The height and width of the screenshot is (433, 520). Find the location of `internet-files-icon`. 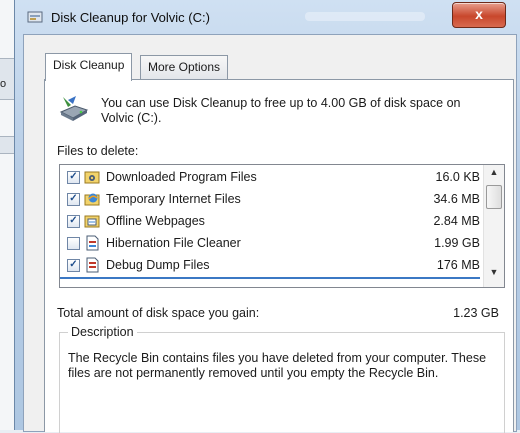

internet-files-icon is located at coordinates (92, 199).